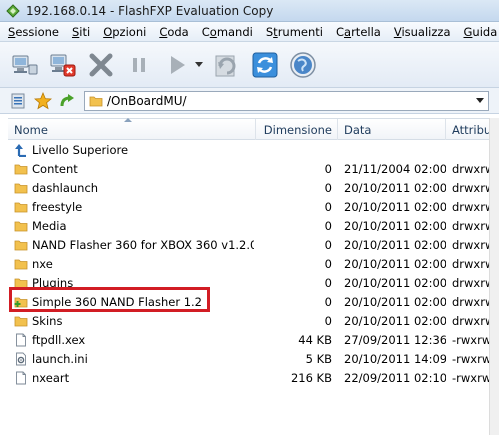 Image resolution: width=499 pixels, height=435 pixels. What do you see at coordinates (147, 100) in the screenshot?
I see `current-path: /OnBoardMU/` at bounding box center [147, 100].